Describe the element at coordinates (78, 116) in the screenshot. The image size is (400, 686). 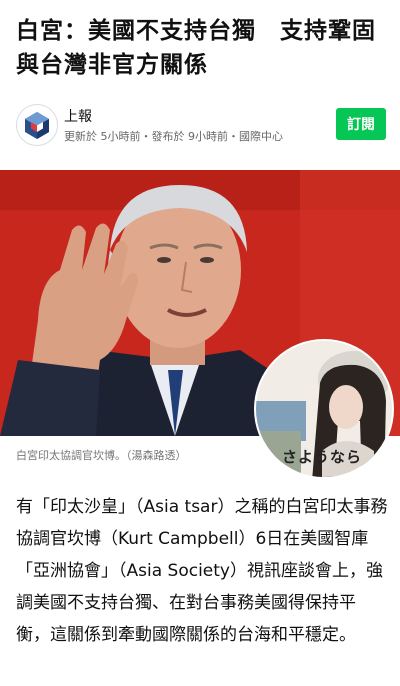
I see `publisher-name: 上報` at that location.